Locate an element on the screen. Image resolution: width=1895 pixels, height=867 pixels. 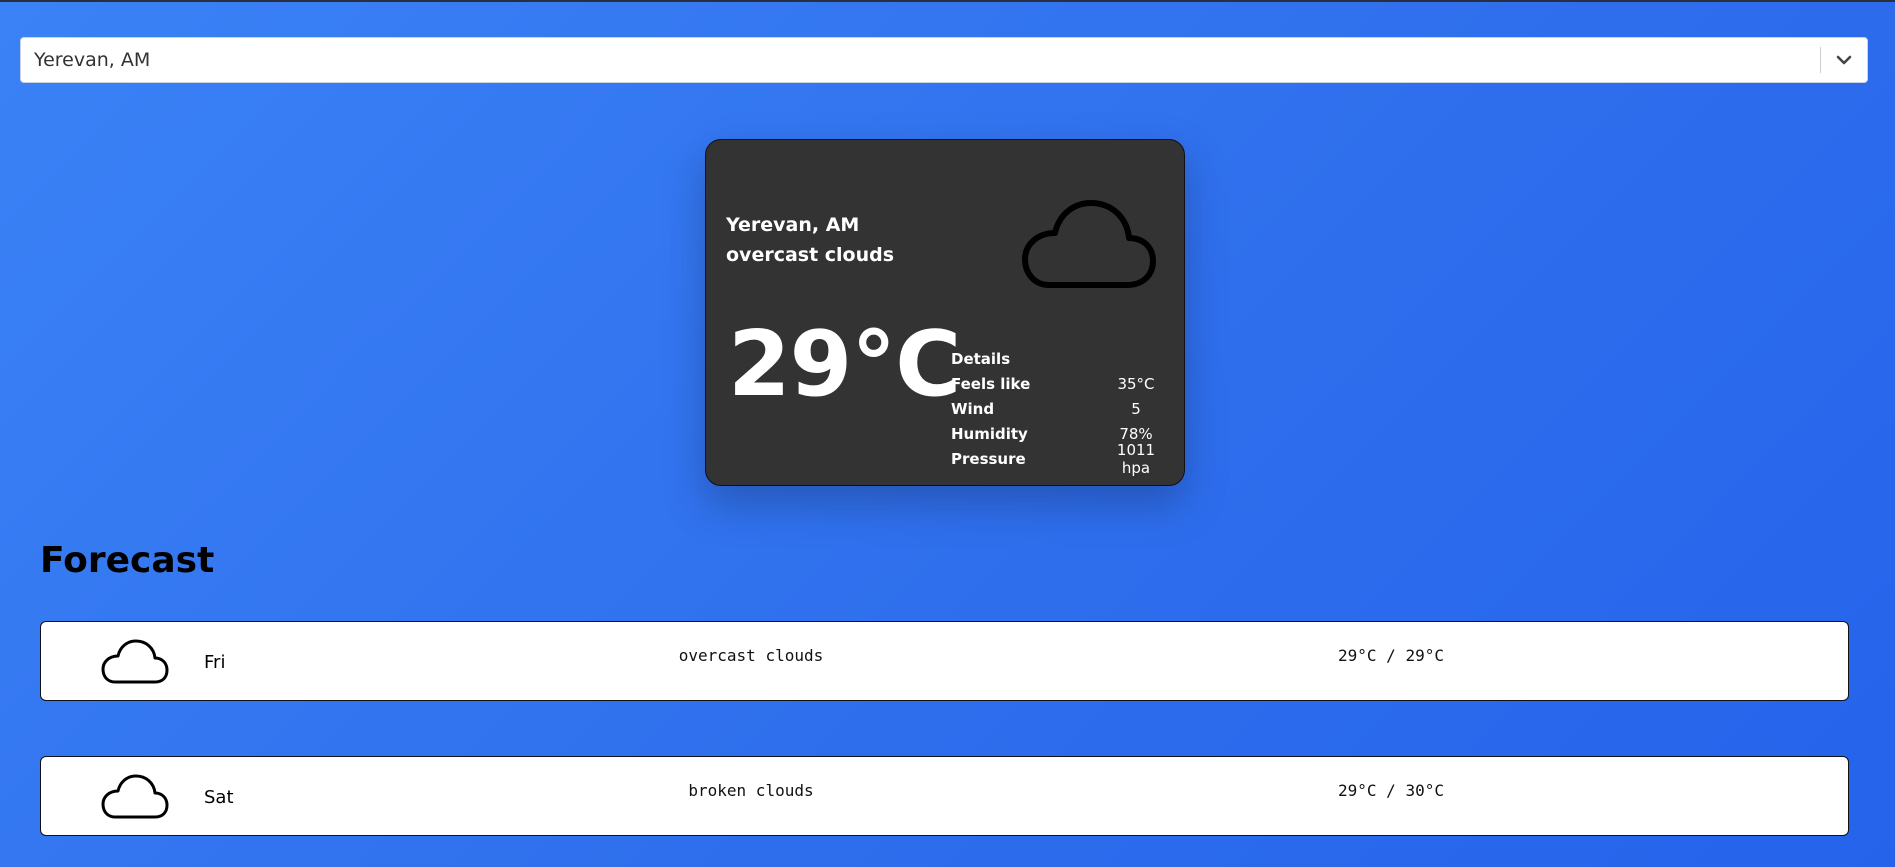
detail-label: Humidity is located at coordinates (989, 433).